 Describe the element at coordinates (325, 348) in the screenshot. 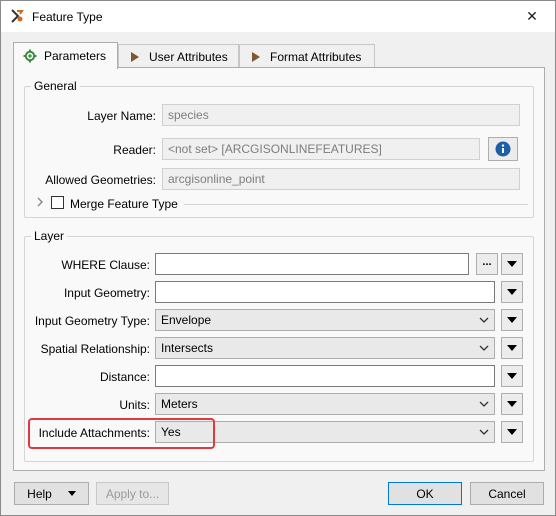

I see `spatial-relationship-select: Intersects` at that location.